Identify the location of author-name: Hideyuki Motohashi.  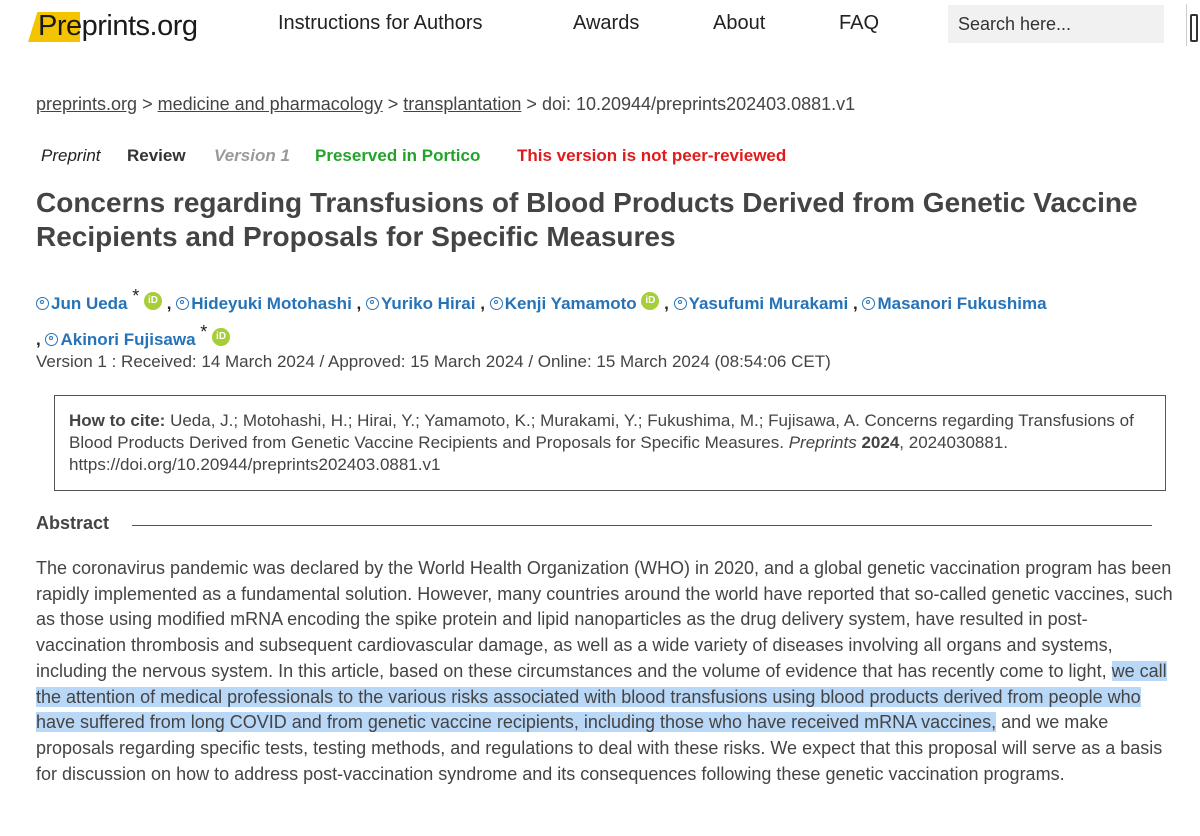
(271, 303).